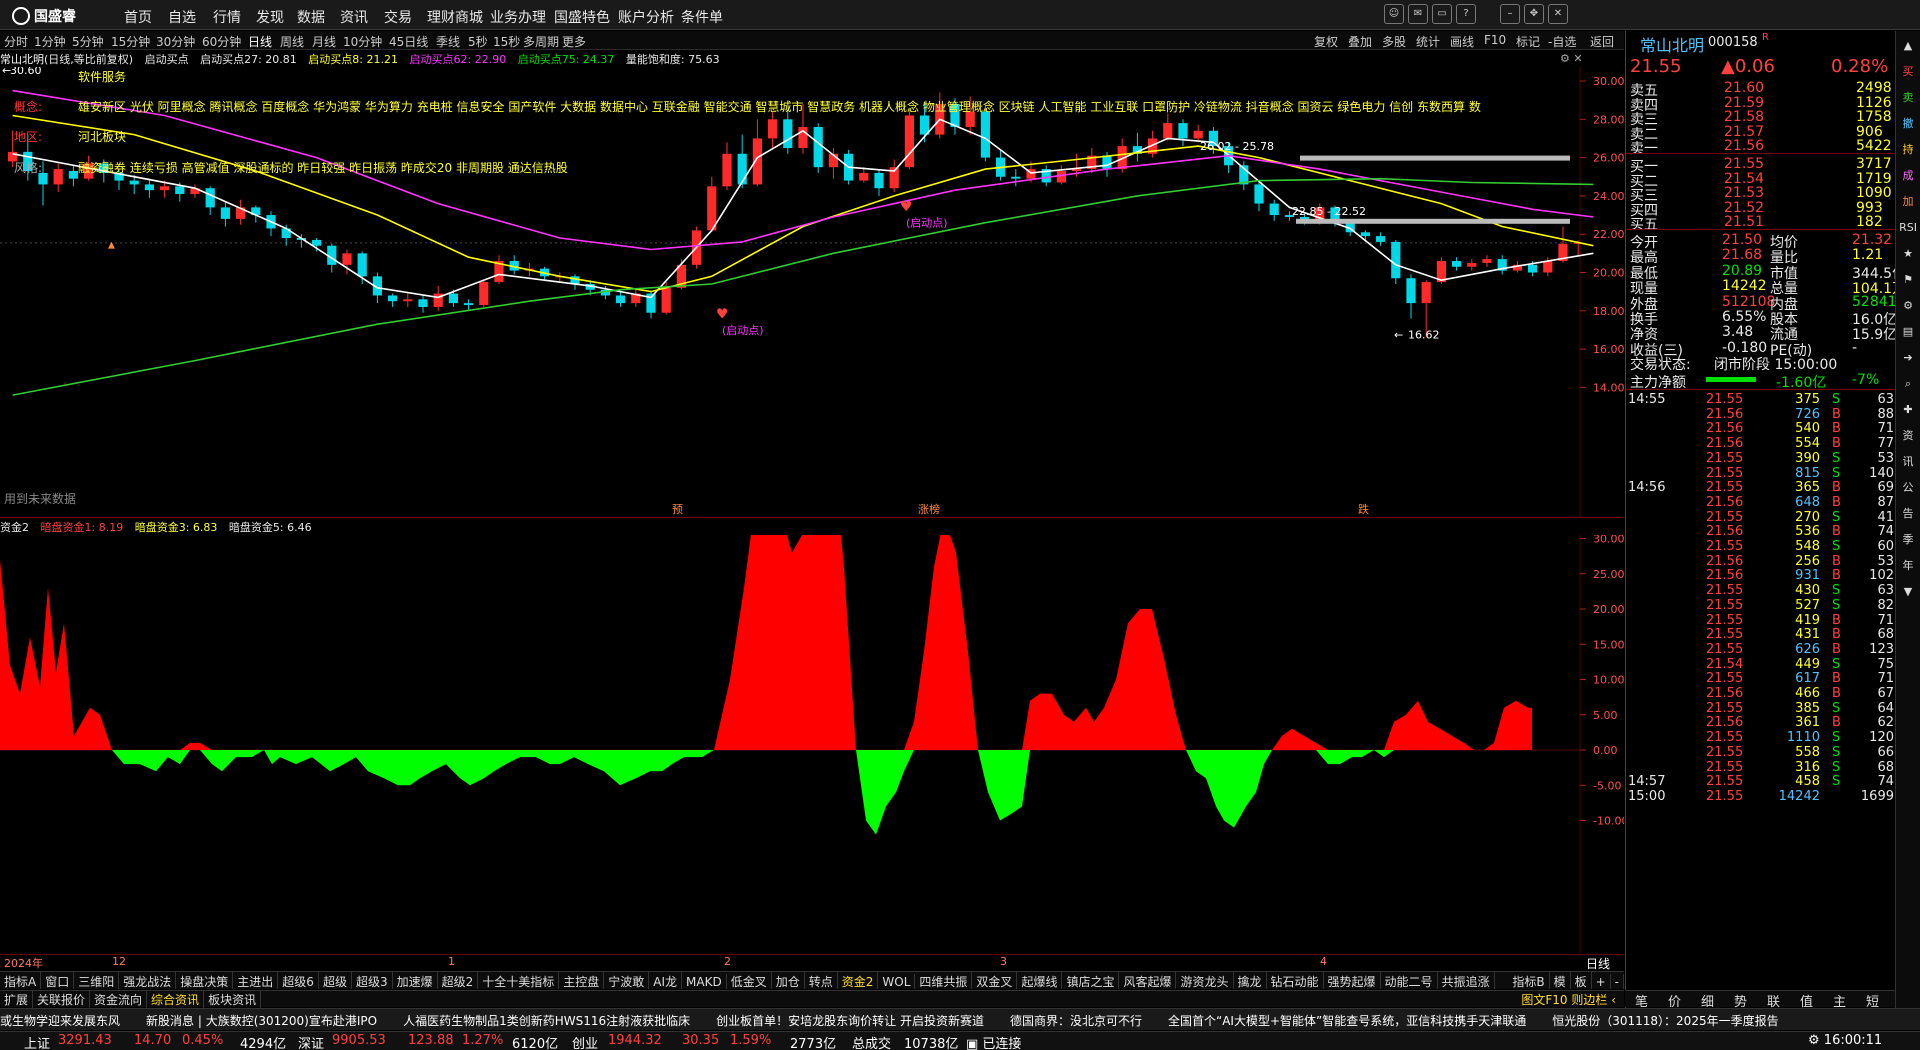 This screenshot has height=1050, width=1920. I want to click on side-button: 季, so click(1908, 540).